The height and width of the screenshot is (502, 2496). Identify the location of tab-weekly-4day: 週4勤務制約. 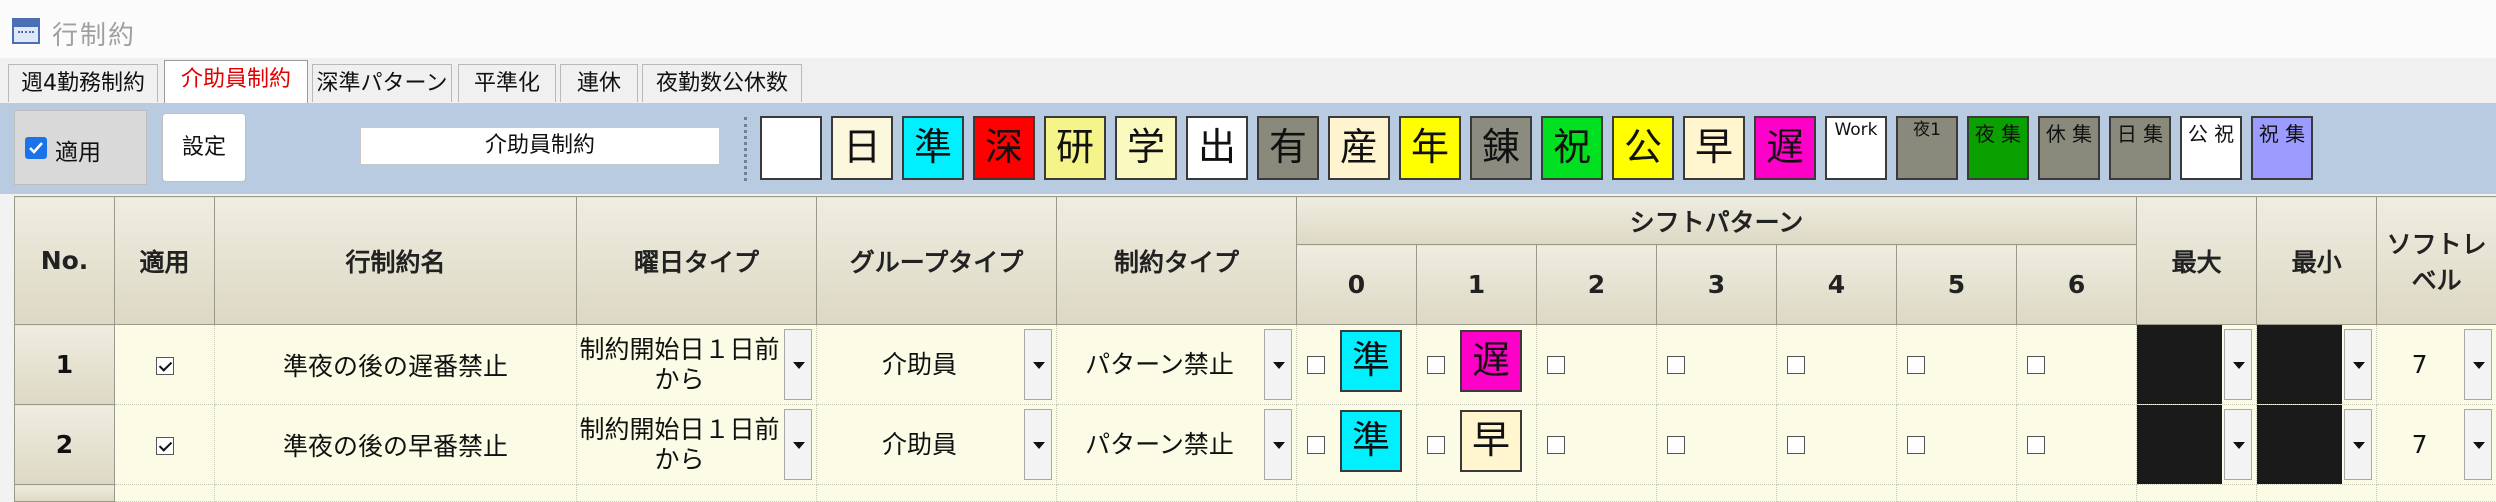
(83, 83).